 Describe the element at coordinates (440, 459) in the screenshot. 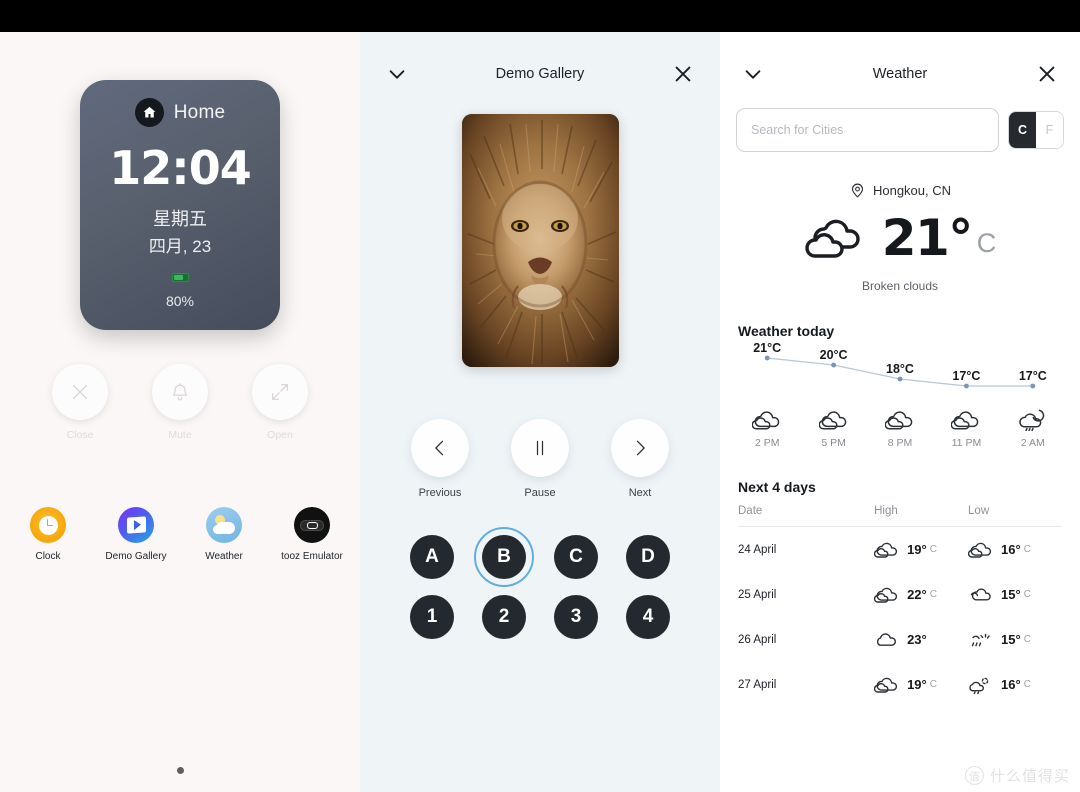

I see `media-previous: Previous` at that location.